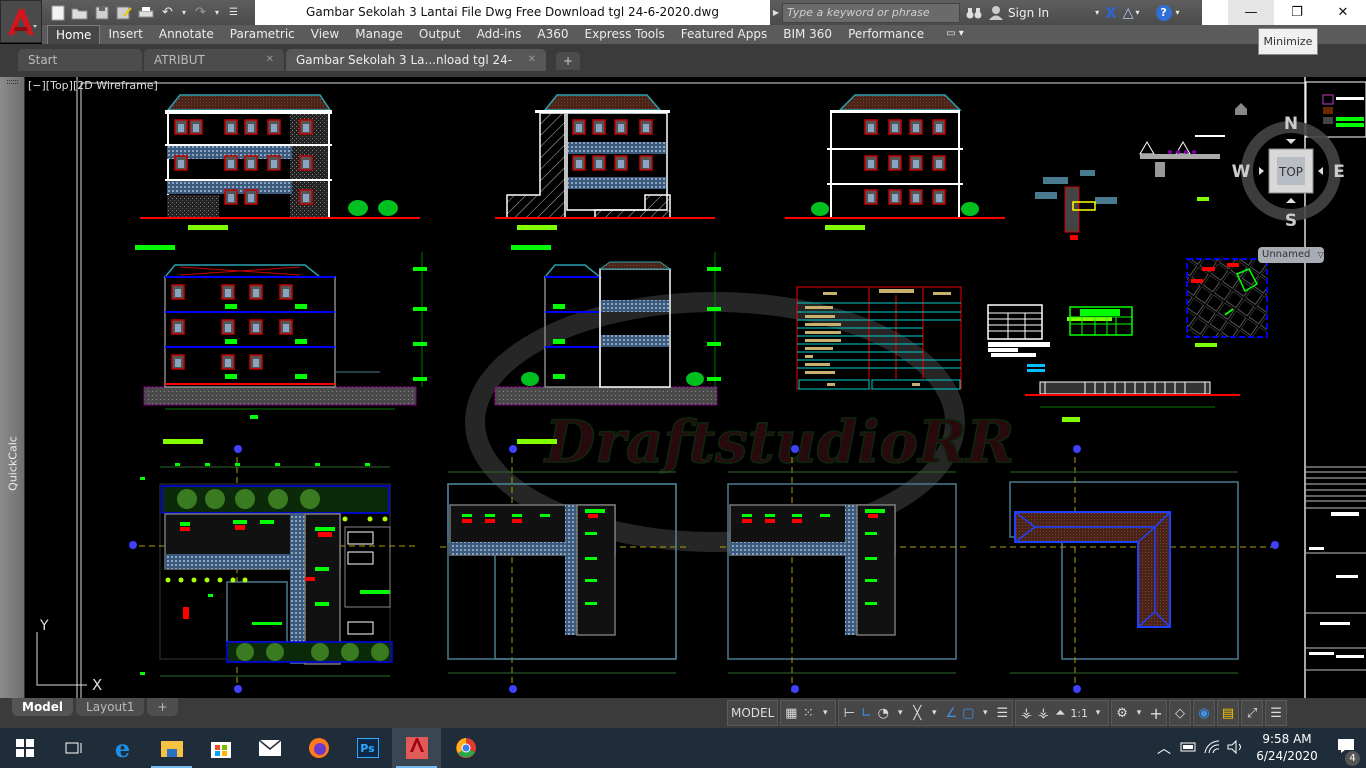 This screenshot has width=1366, height=768. Describe the element at coordinates (1098, 713) in the screenshot. I see `annotation-scale-dropdown-icon: ▾` at that location.